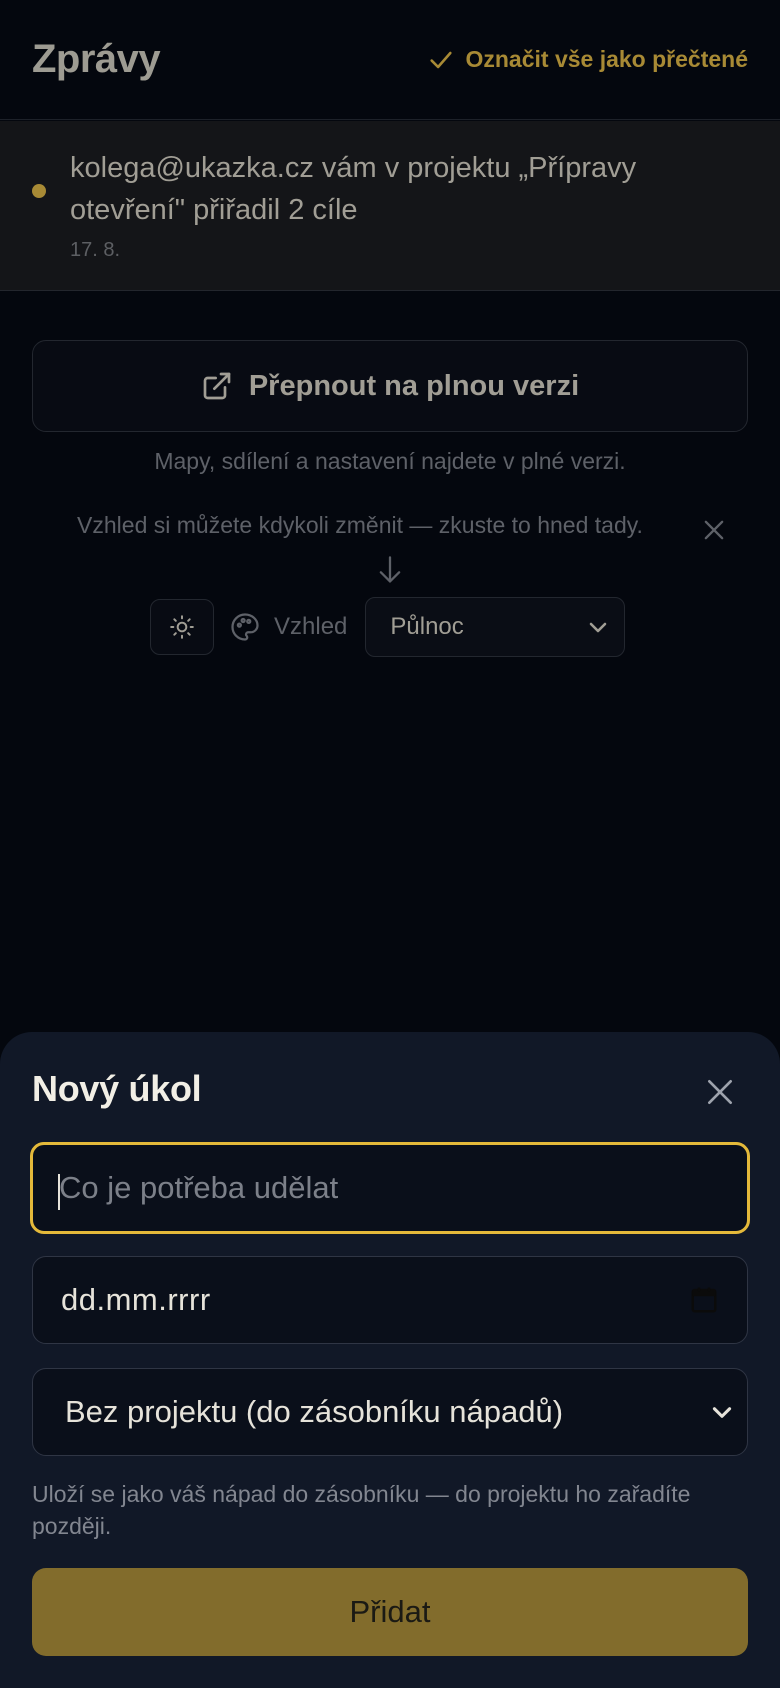  What do you see at coordinates (95, 250) in the screenshot?
I see `notification-date: 17. 8.` at bounding box center [95, 250].